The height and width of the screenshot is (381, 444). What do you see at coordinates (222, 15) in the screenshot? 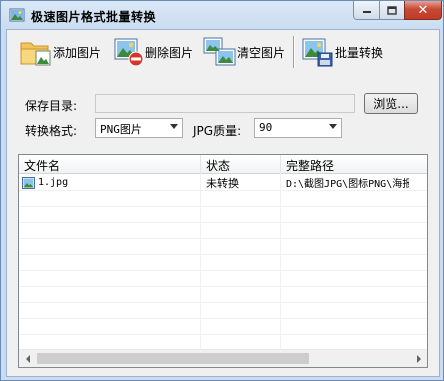
I see `title-bar: 极速图片格式批量转换 ✕` at bounding box center [222, 15].